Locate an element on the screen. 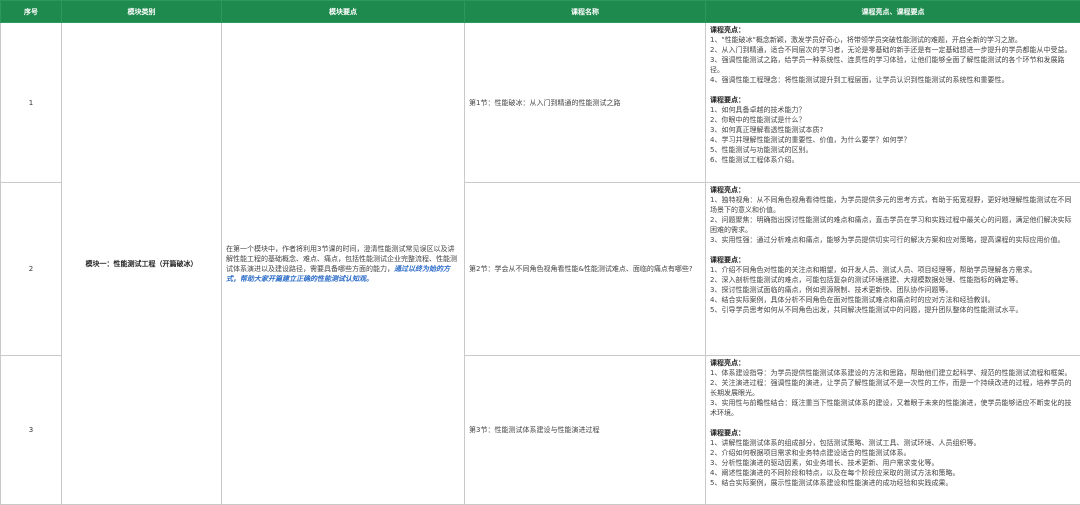 The width and height of the screenshot is (1080, 505). point-item: 5、性能测试与功能测试的区别。 is located at coordinates (893, 150).